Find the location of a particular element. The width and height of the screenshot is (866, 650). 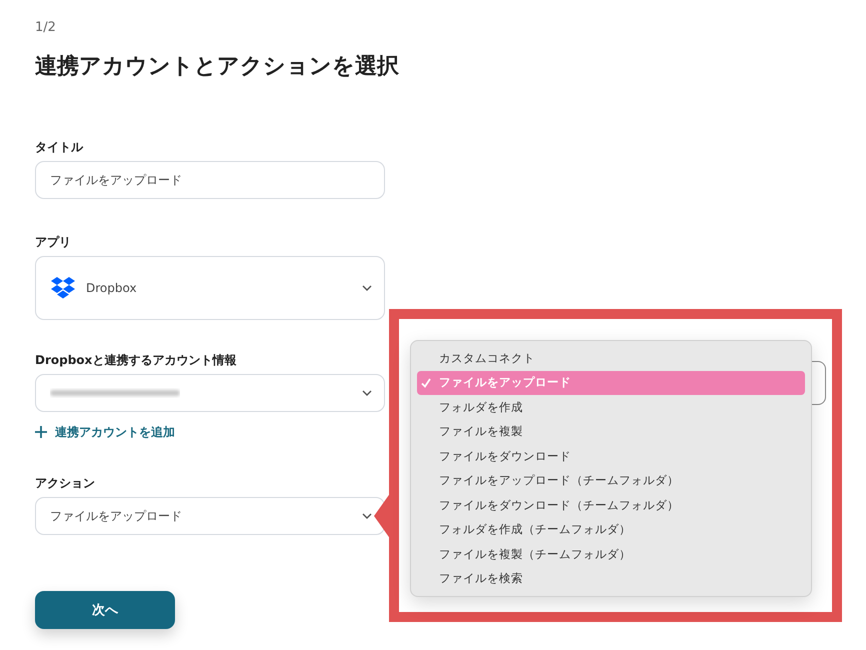

menu-item: ファイルを検索 is located at coordinates (611, 578).